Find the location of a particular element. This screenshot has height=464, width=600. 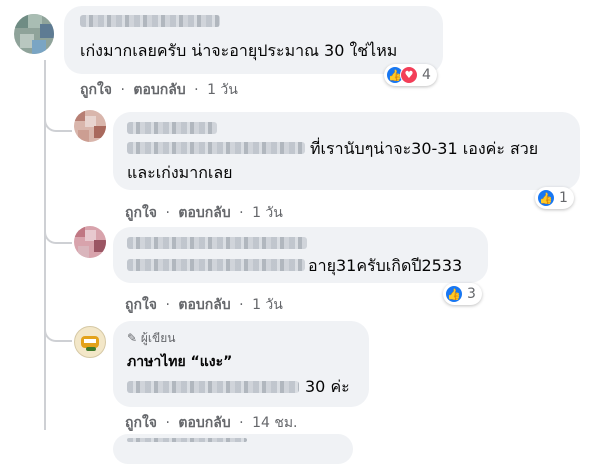

reaction-count: 3 is located at coordinates (471, 294).